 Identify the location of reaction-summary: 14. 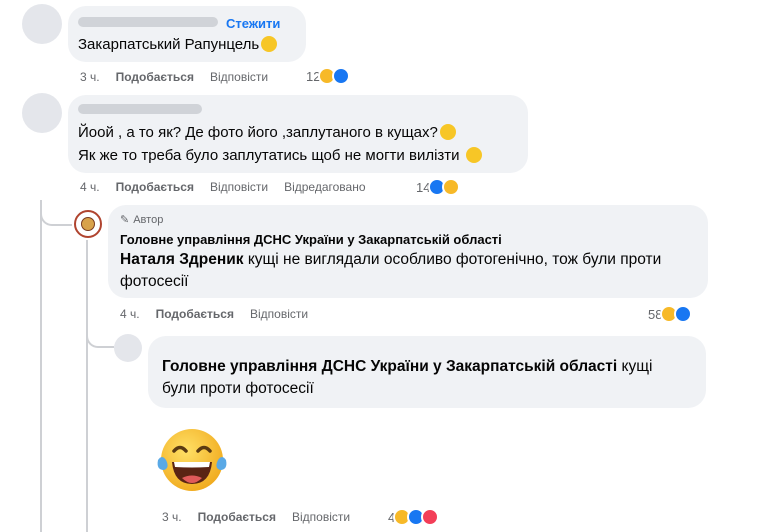
(438, 187).